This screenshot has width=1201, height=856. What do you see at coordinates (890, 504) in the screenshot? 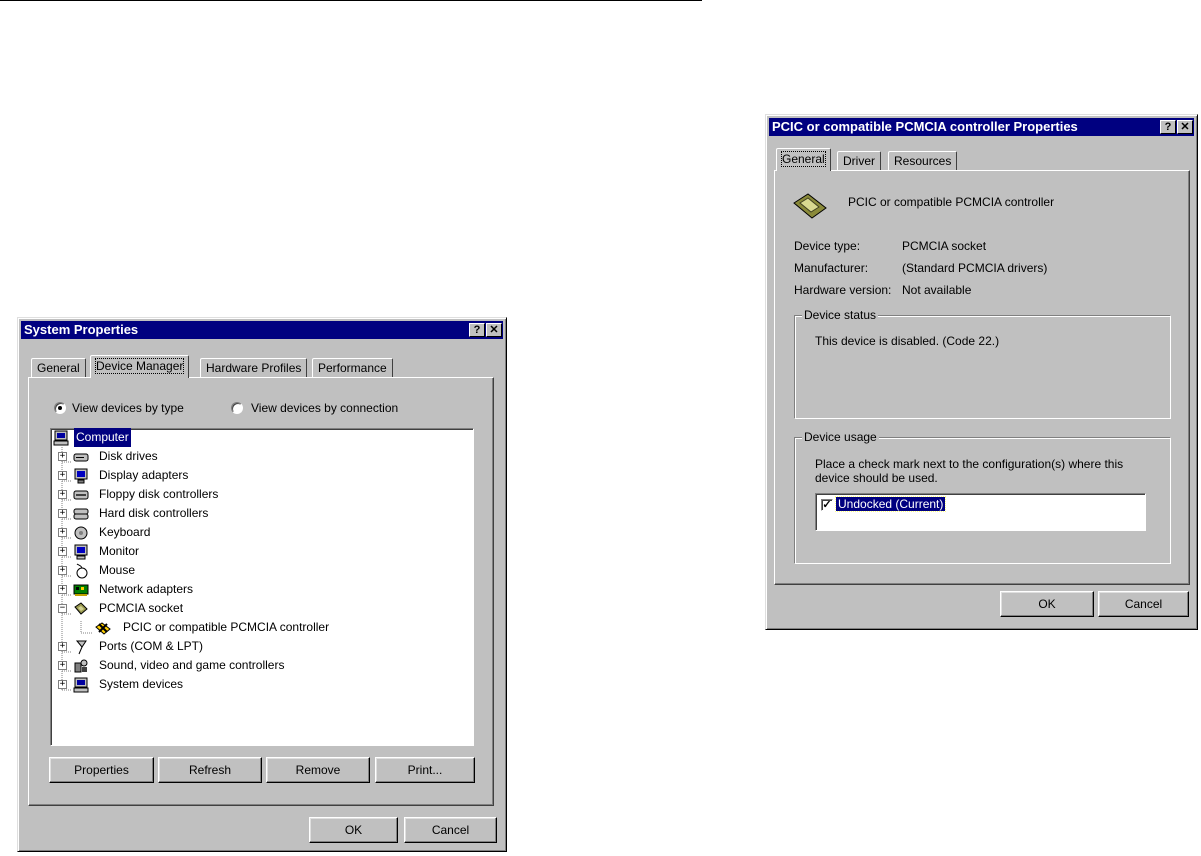
I see `config-item-label: Undocked (Current)` at bounding box center [890, 504].